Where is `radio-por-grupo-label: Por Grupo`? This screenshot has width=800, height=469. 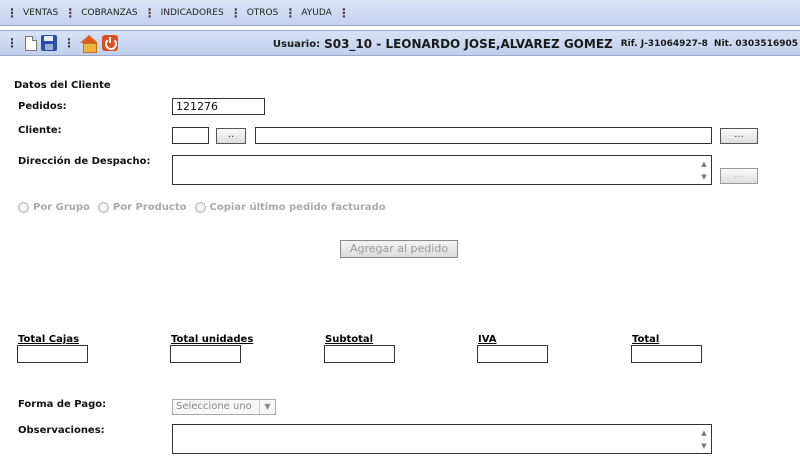 radio-por-grupo-label: Por Grupo is located at coordinates (61, 207).